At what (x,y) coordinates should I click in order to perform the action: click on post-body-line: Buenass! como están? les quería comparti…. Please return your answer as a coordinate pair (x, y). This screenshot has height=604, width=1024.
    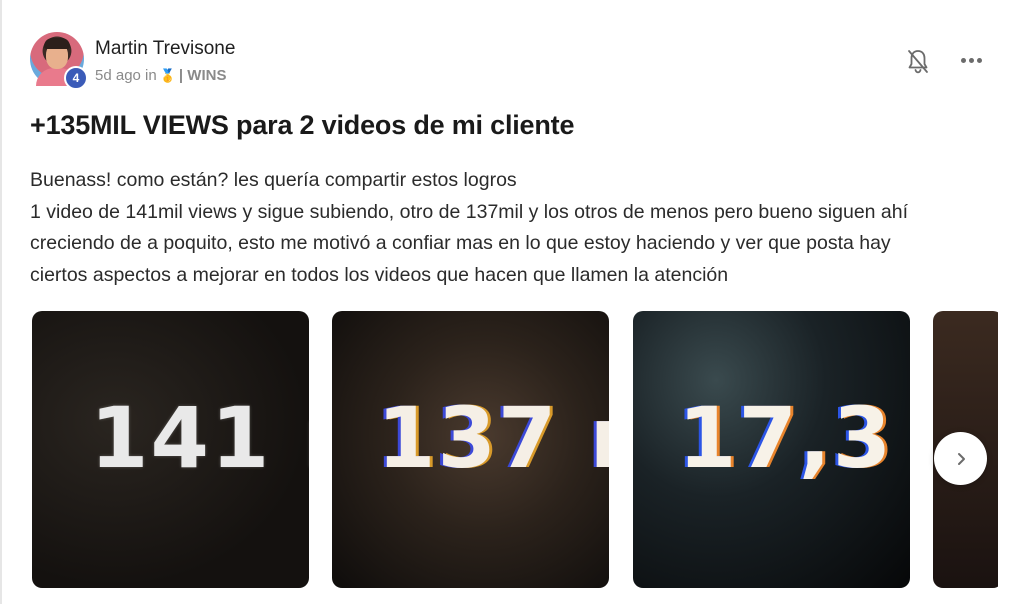
    Looking at the image, I should click on (273, 180).